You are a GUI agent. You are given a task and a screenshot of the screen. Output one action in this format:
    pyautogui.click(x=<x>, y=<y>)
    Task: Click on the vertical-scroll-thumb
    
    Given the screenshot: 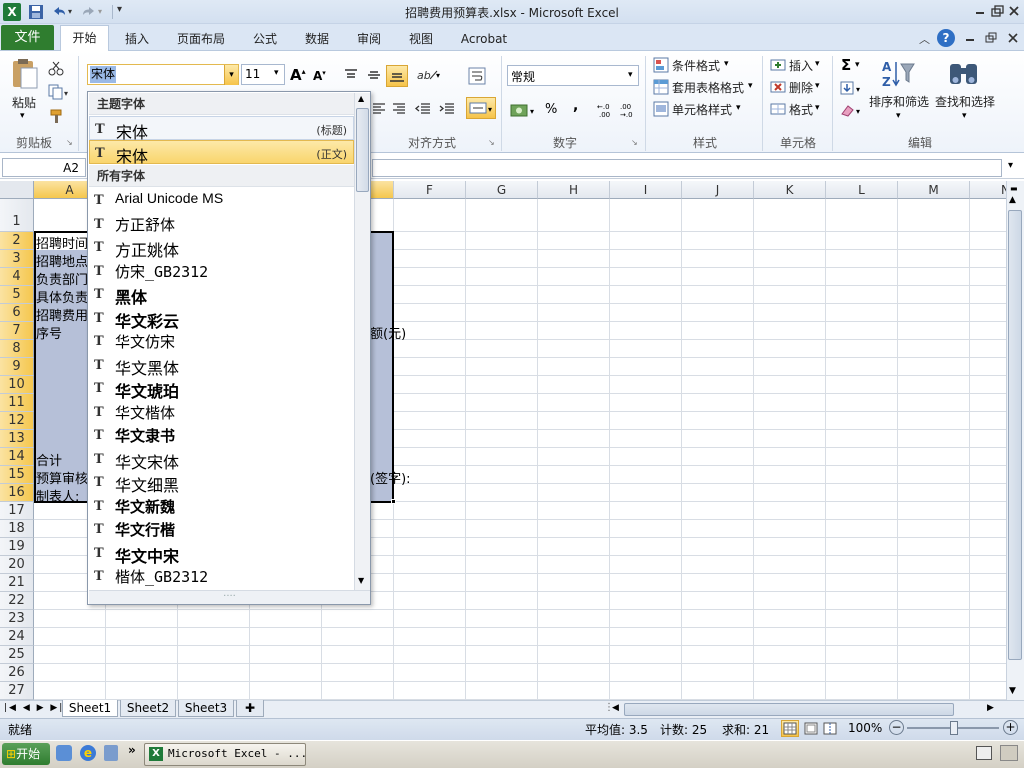 What is the action you would take?
    pyautogui.click(x=1015, y=435)
    